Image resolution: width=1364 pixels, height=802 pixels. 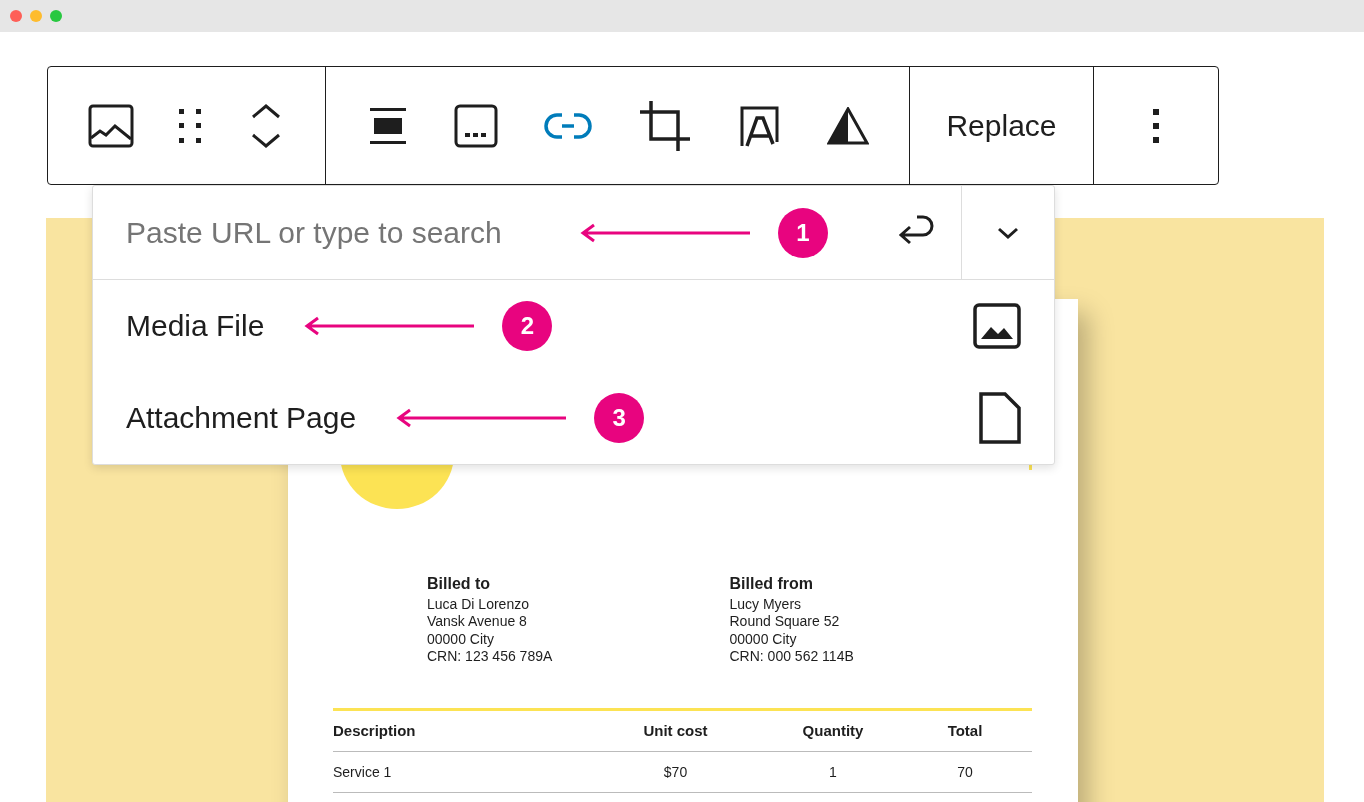 What do you see at coordinates (833, 771) in the screenshot?
I see `table-cell-text: 1` at bounding box center [833, 771].